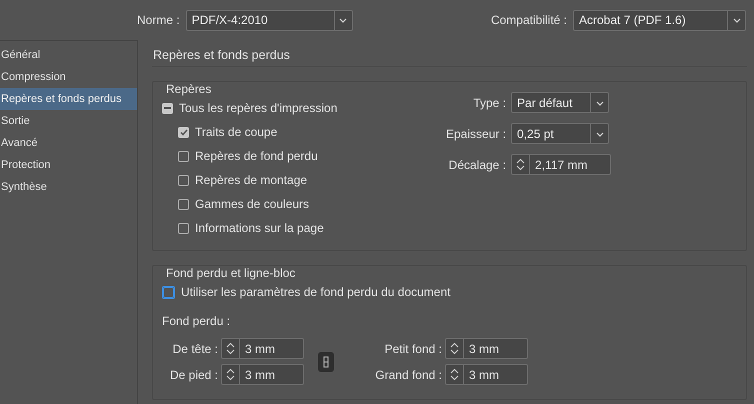  I want to click on dropdown: 0,25 pt, so click(560, 133).